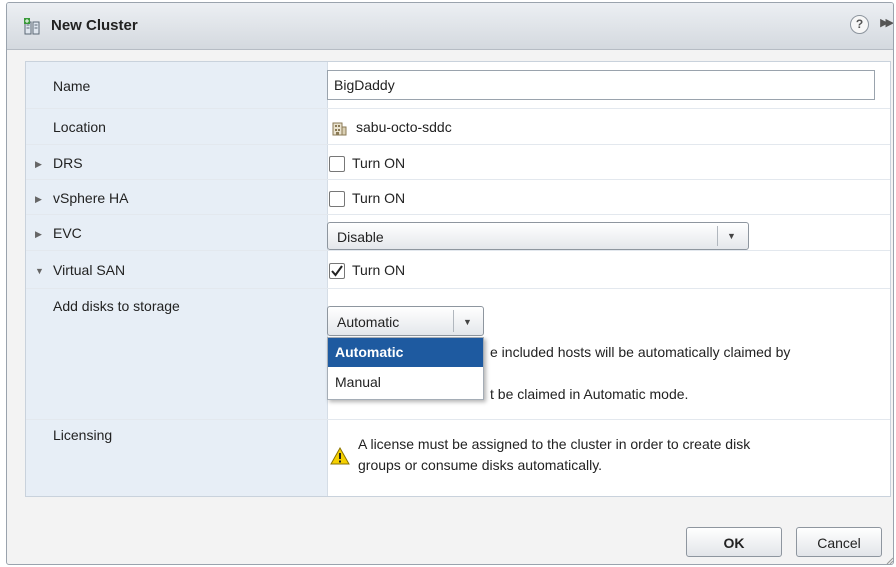 The height and width of the screenshot is (567, 896). What do you see at coordinates (337, 199) in the screenshot?
I see `vsphere-ha-checkbox` at bounding box center [337, 199].